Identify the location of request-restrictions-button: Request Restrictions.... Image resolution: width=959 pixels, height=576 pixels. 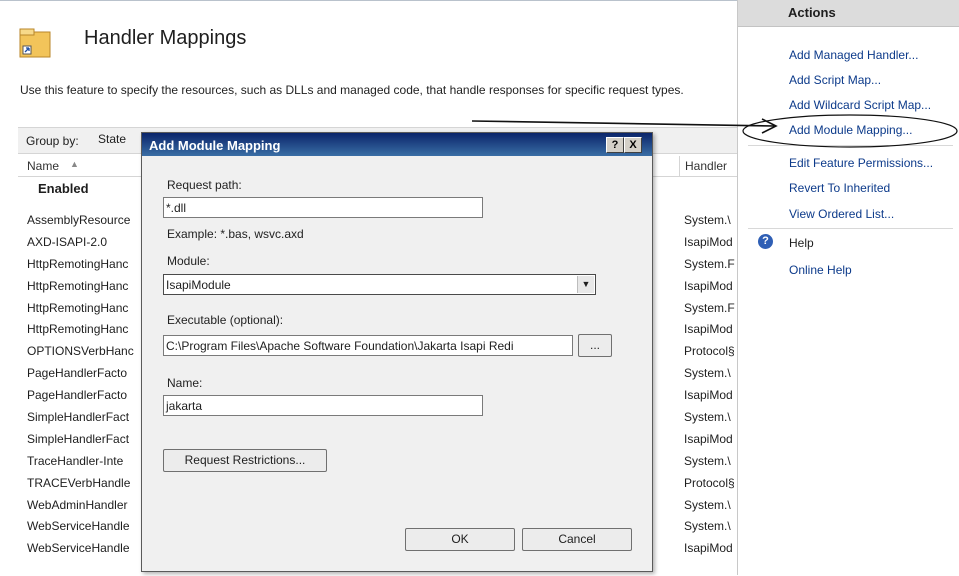
(245, 460).